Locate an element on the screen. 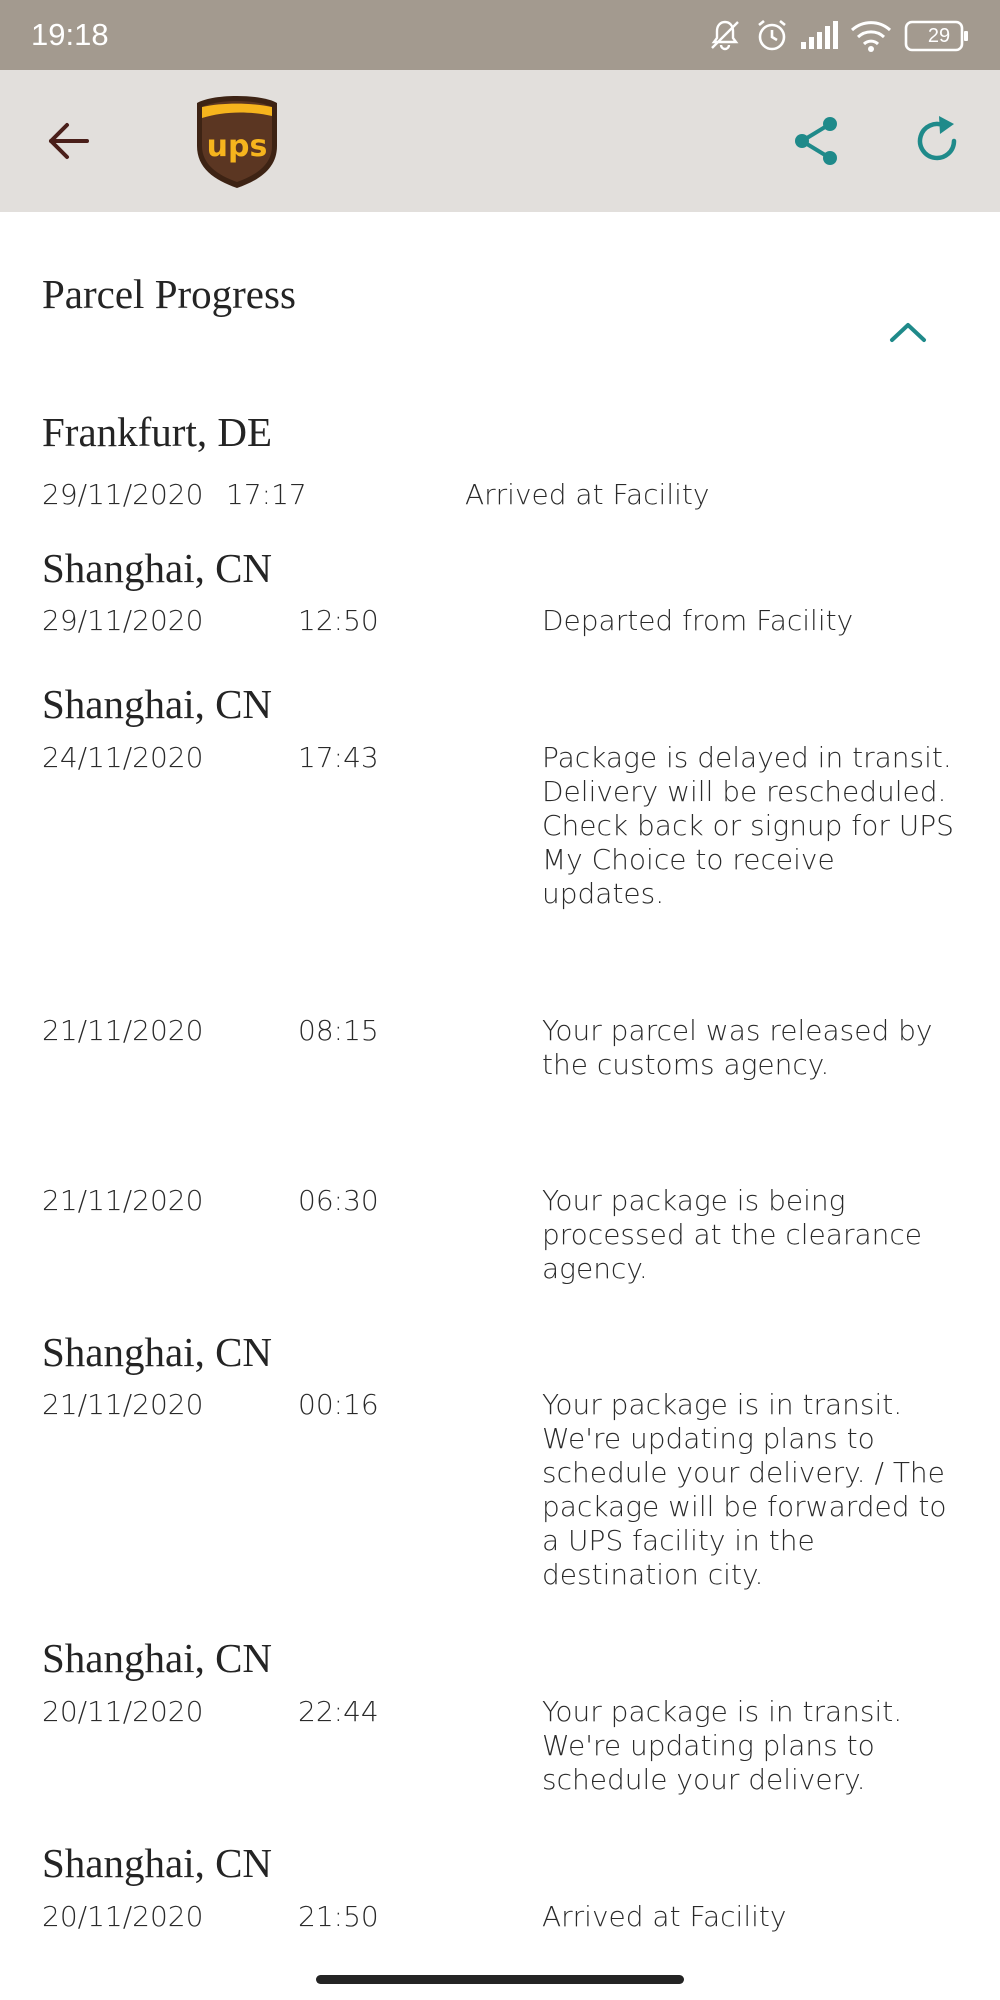 The height and width of the screenshot is (2000, 1000). svg-text: ups is located at coordinates (237, 146).